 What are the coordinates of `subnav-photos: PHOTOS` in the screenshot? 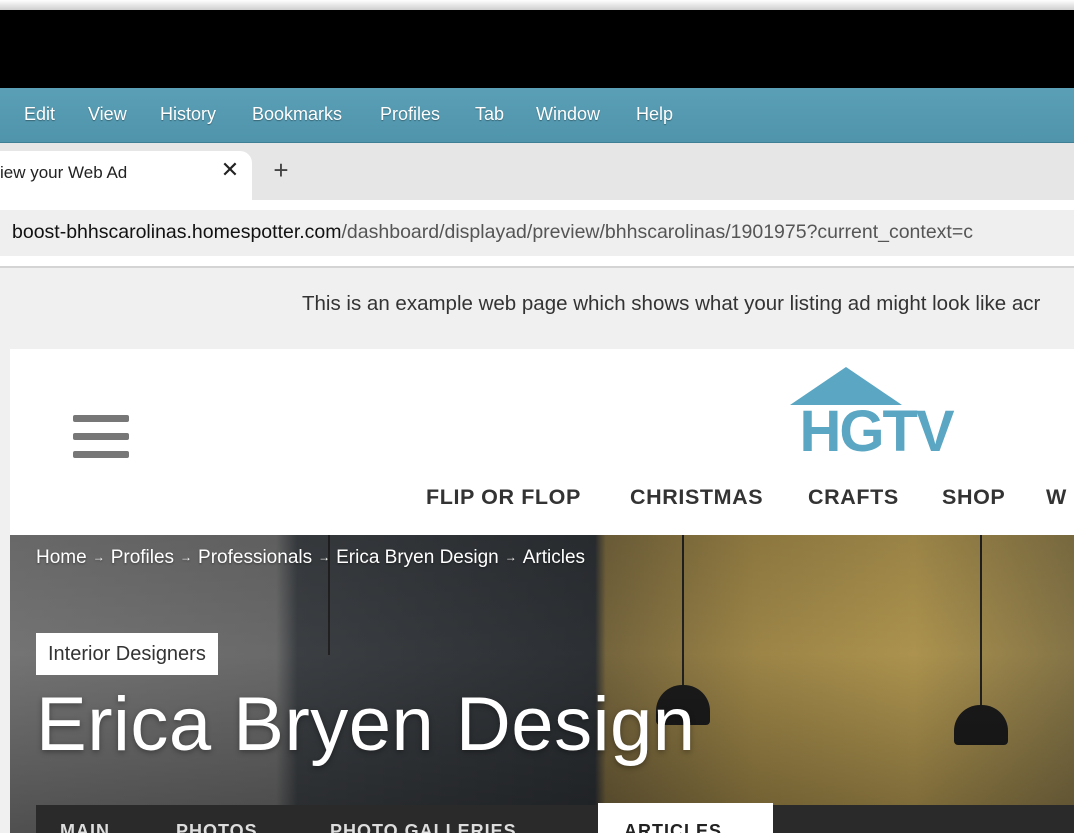 It's located at (217, 827).